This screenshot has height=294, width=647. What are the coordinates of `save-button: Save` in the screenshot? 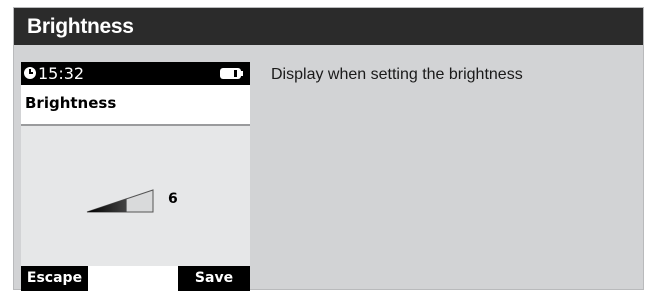 It's located at (214, 278).